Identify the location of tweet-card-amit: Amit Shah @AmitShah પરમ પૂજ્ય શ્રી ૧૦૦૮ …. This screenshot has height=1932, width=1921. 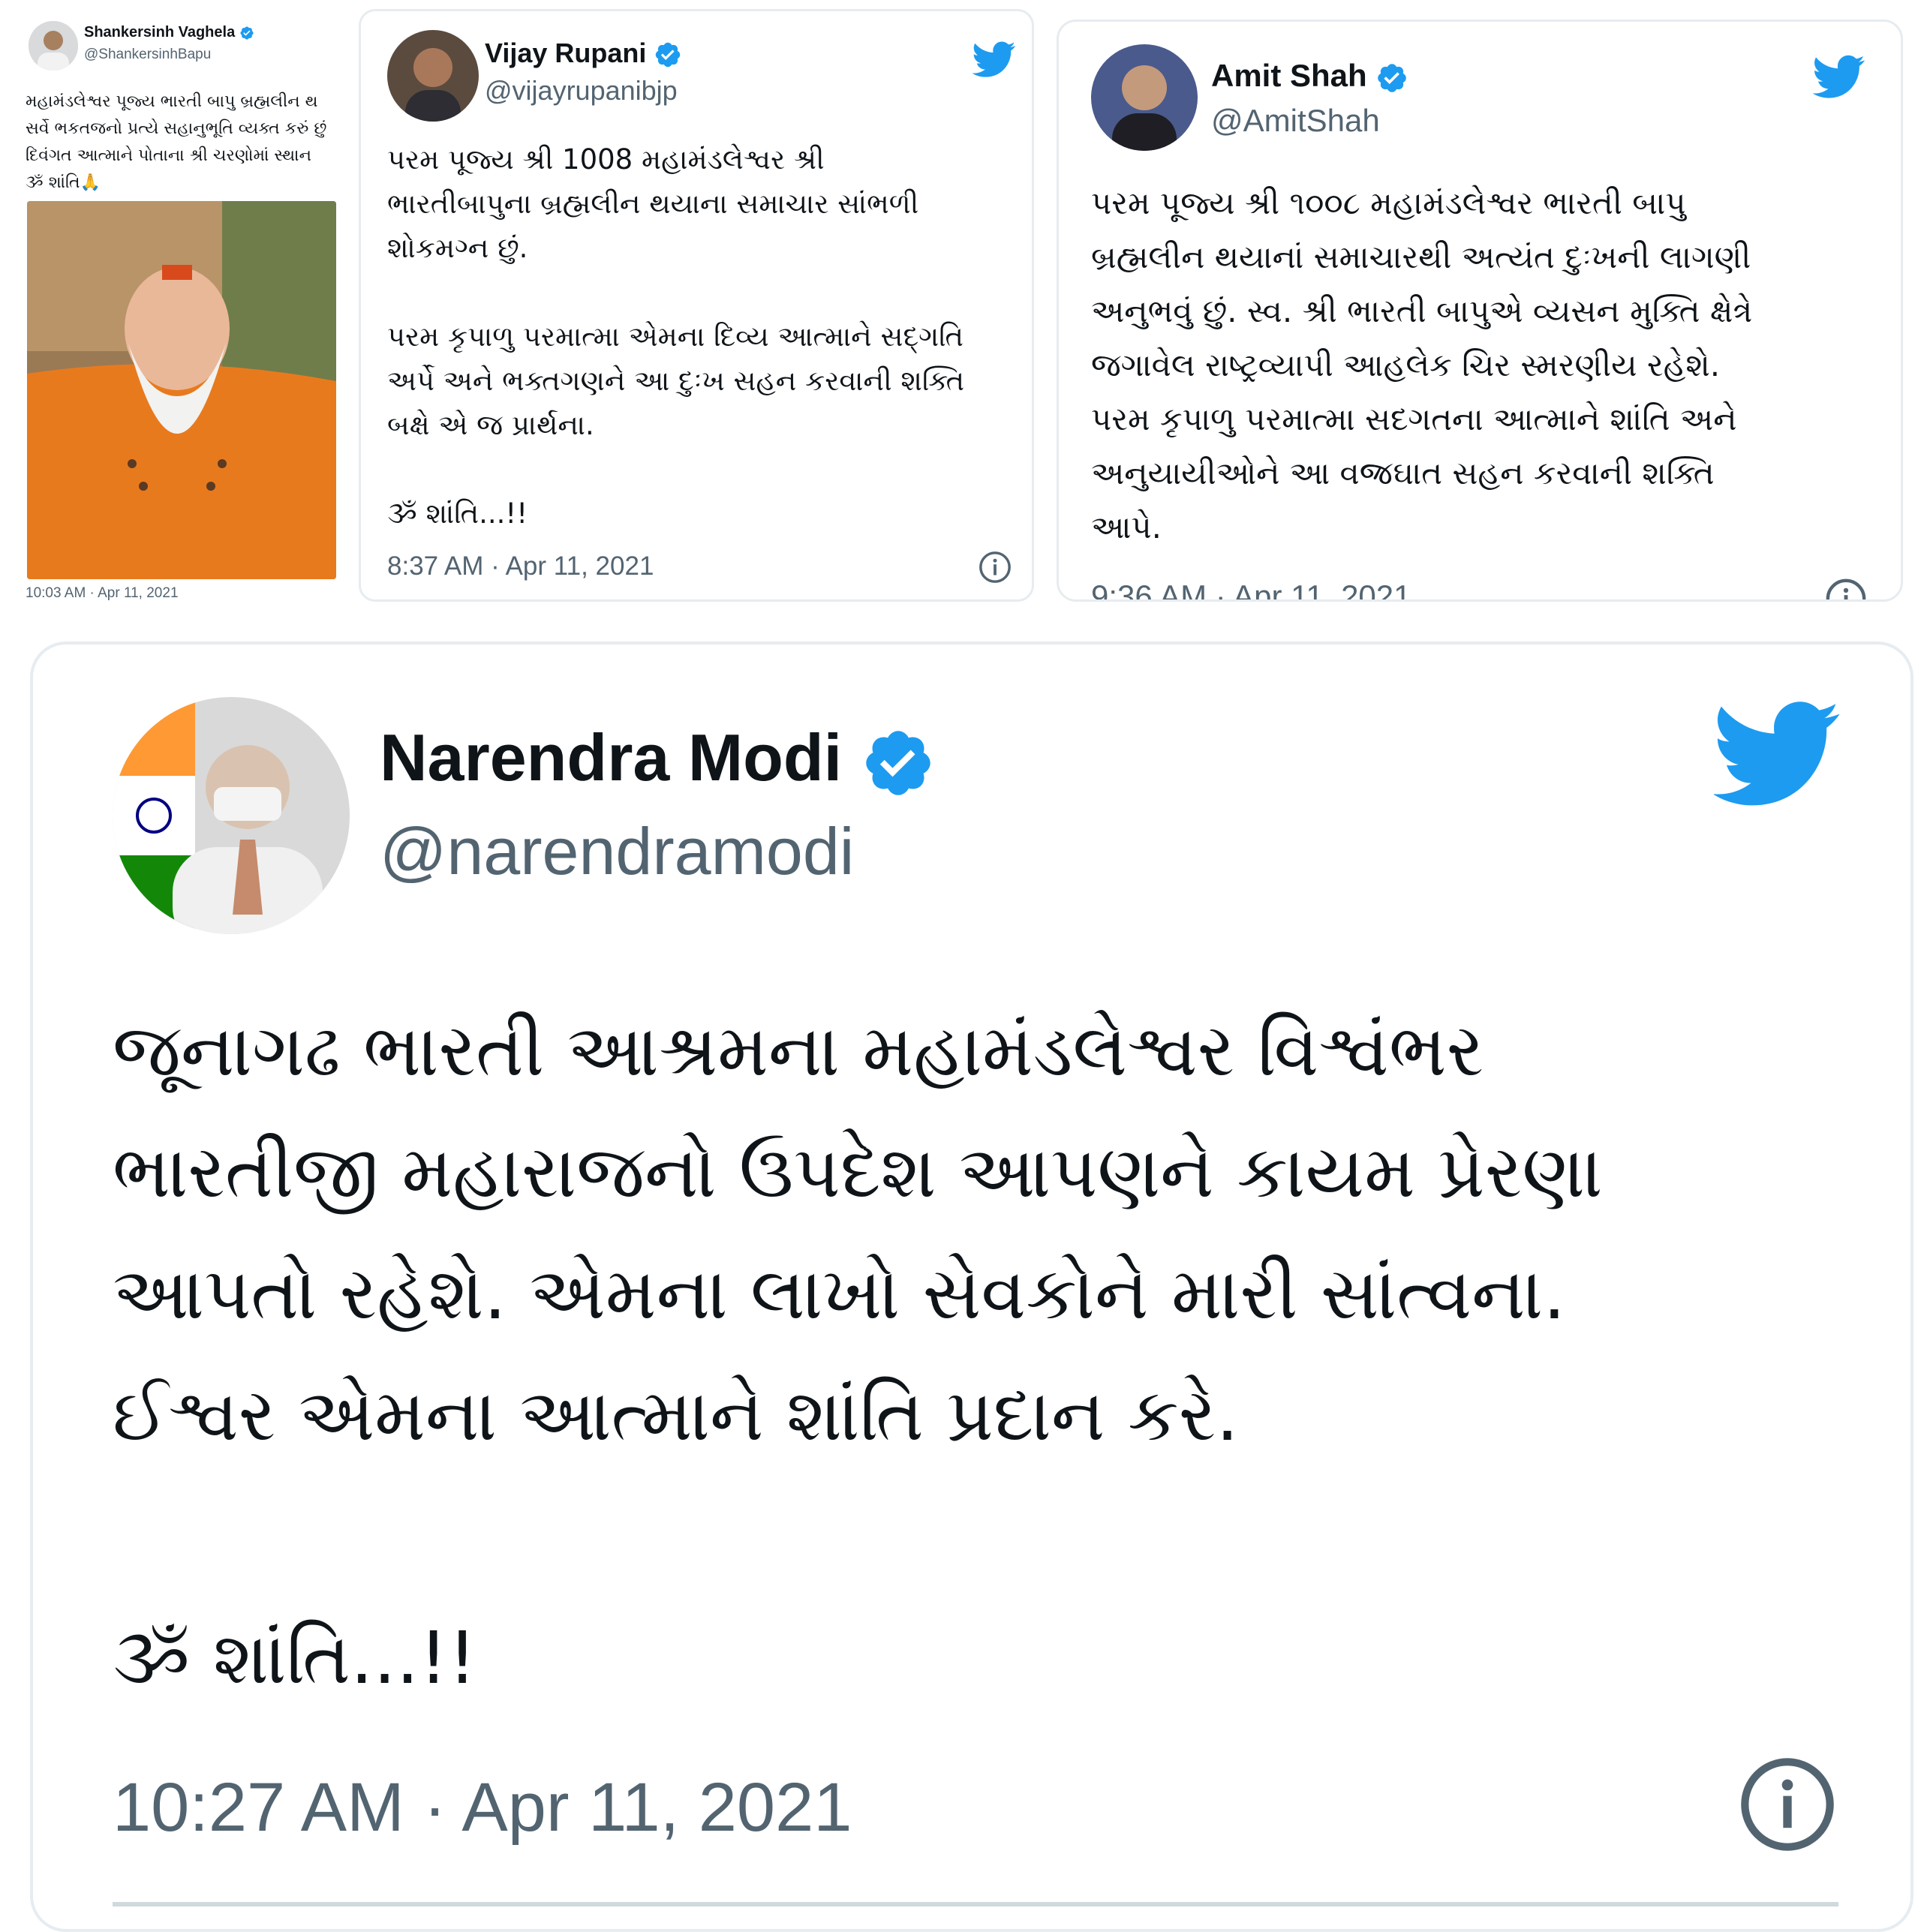
(1480, 311).